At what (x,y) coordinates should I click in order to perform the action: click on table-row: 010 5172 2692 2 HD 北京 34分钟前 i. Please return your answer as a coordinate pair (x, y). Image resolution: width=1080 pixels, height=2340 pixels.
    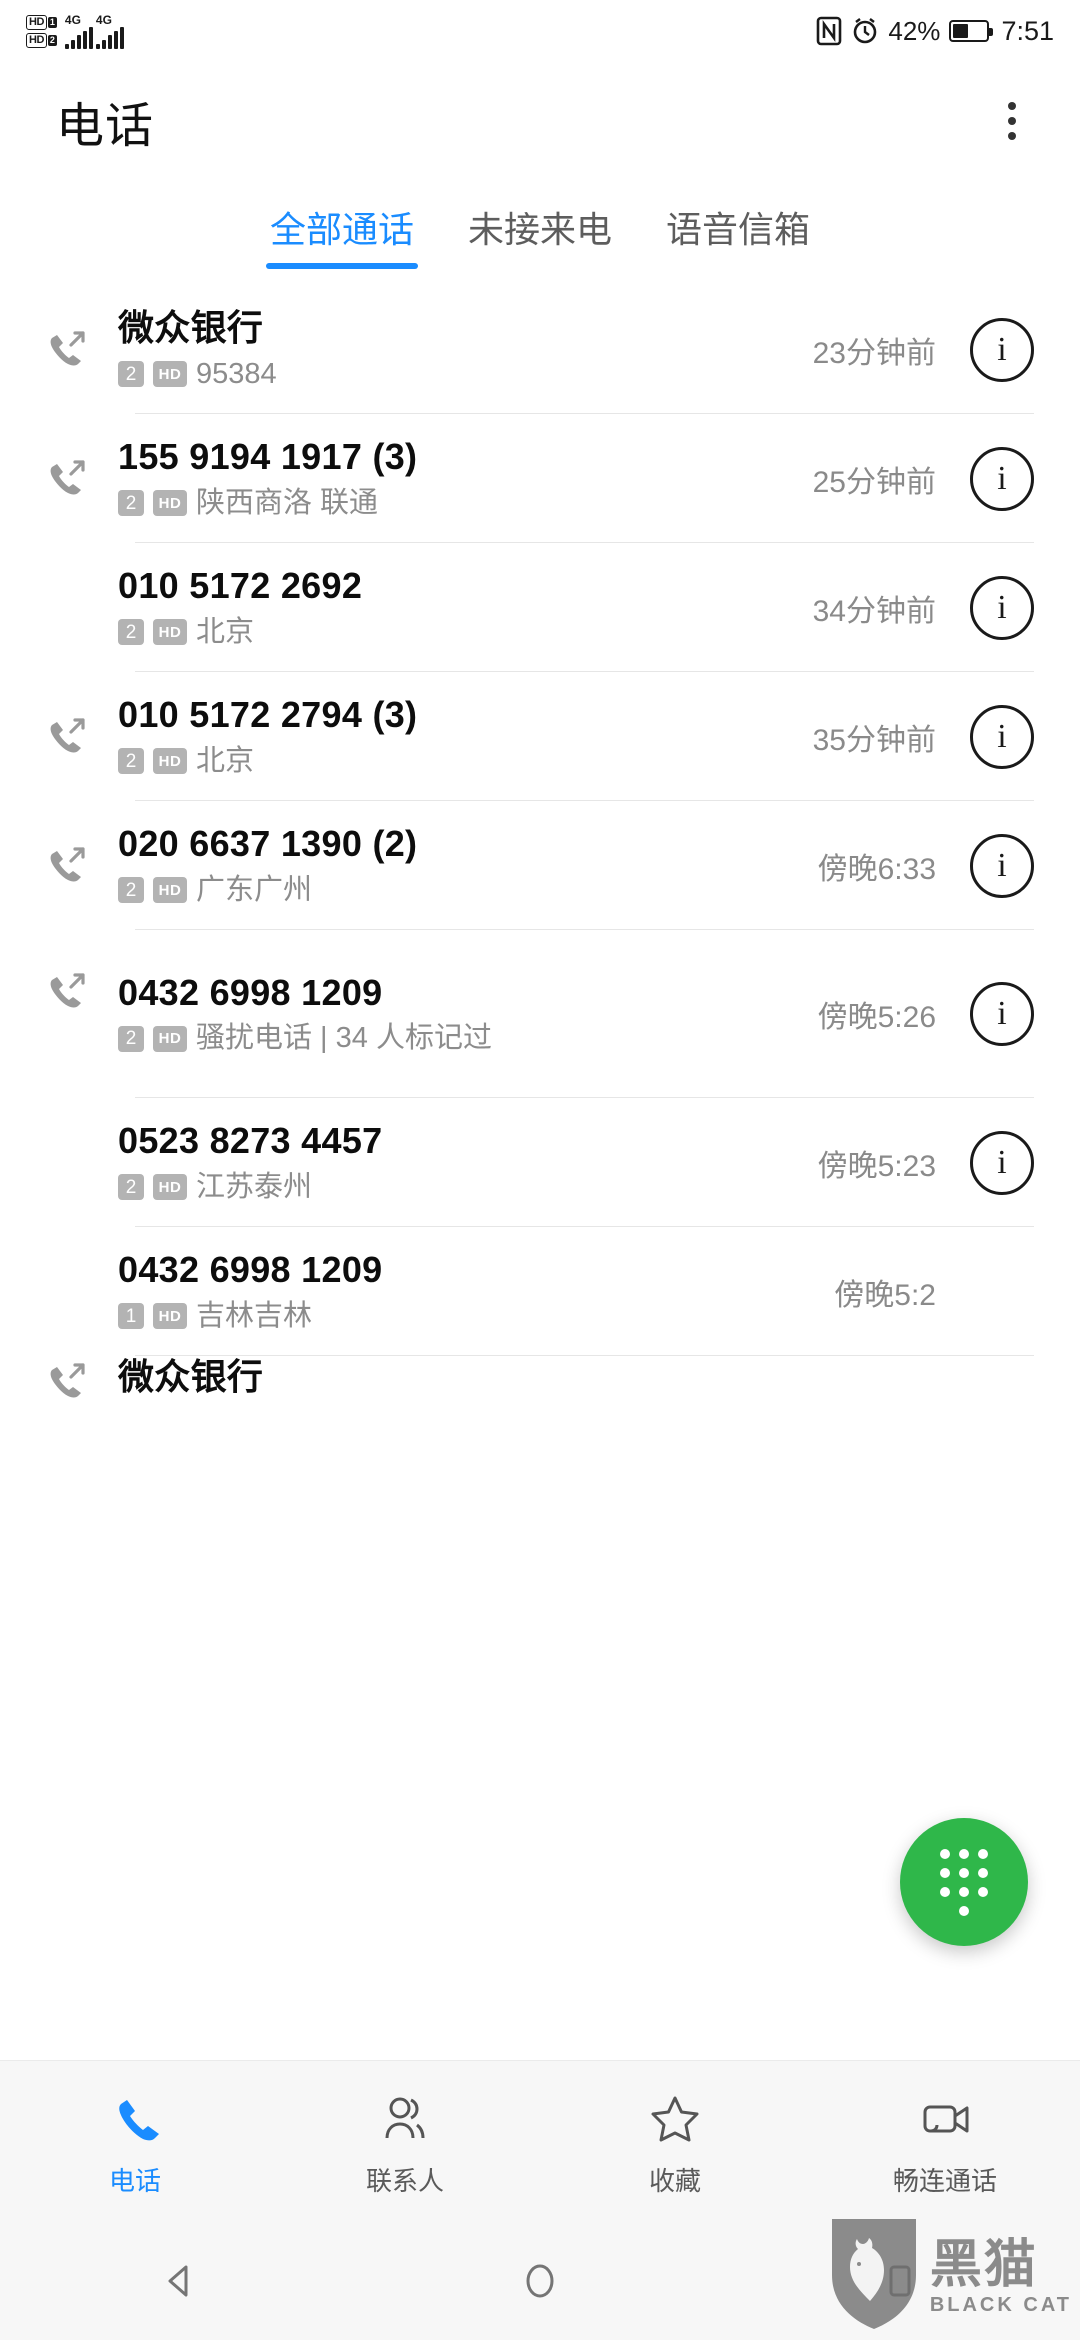
    Looking at the image, I should click on (540, 607).